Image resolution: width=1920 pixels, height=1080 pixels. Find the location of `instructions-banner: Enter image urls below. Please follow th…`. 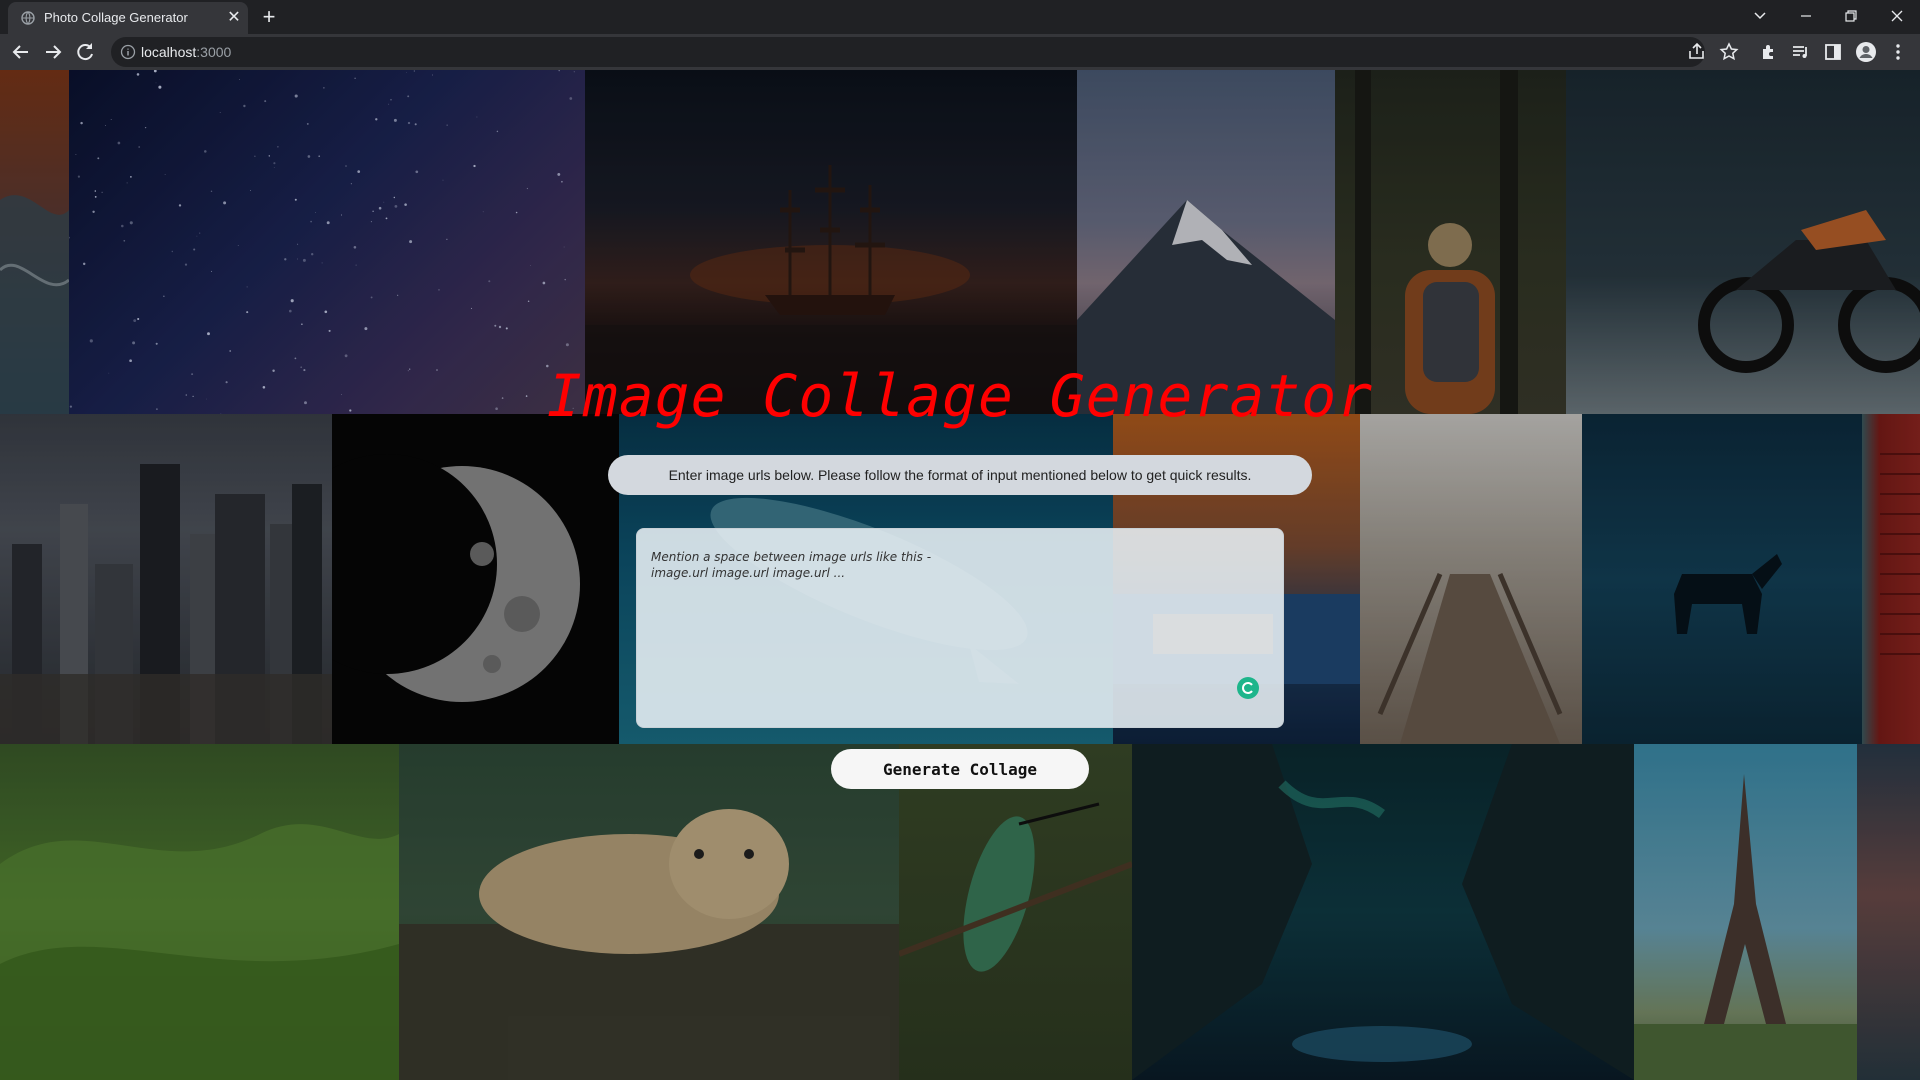

instructions-banner: Enter image urls below. Please follow th… is located at coordinates (960, 475).